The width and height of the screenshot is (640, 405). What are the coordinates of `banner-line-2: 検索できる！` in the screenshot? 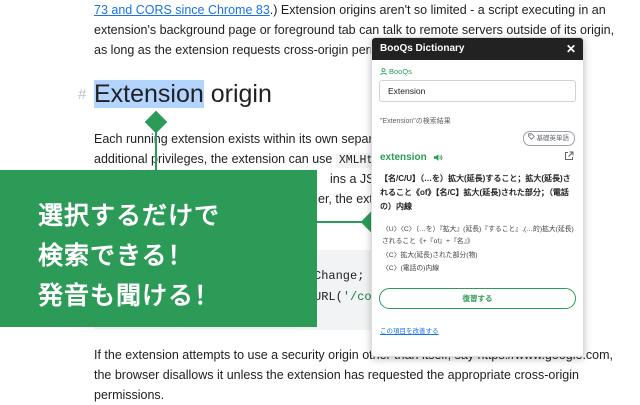 It's located at (116, 255).